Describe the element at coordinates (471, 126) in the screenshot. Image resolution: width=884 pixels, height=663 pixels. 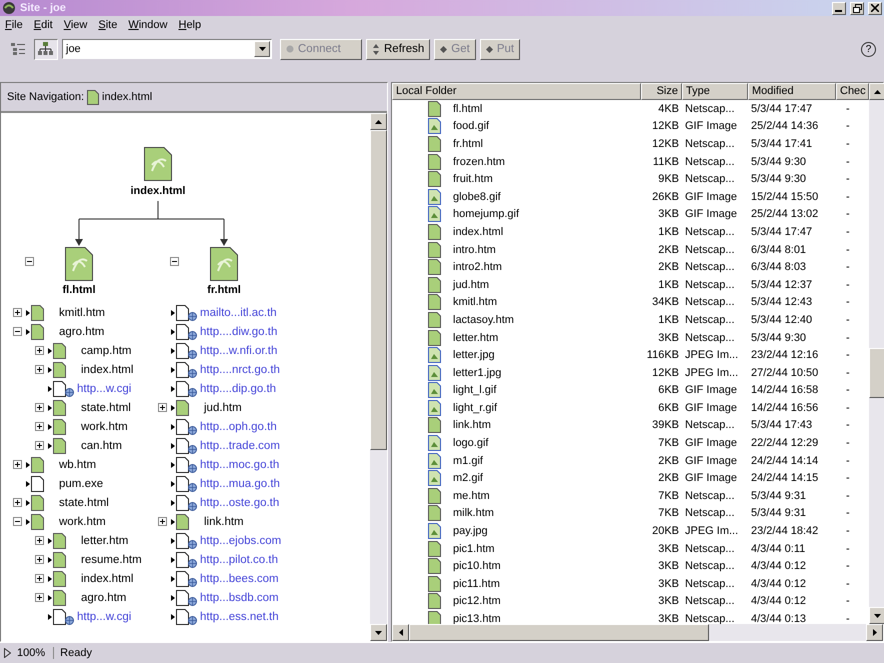
I see `file-name: food.gif` at that location.